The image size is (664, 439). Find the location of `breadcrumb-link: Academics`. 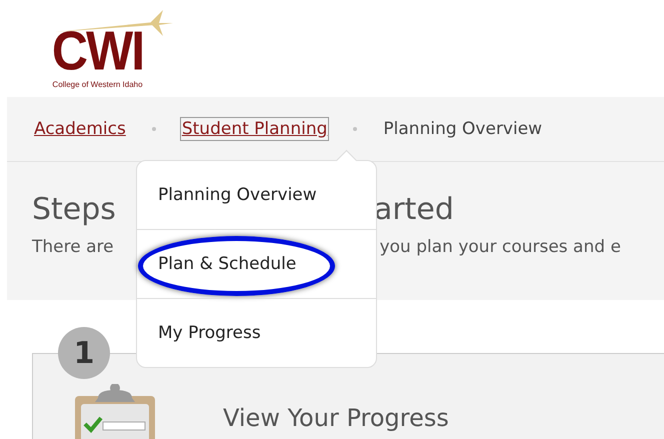

breadcrumb-link: Academics is located at coordinates (80, 129).